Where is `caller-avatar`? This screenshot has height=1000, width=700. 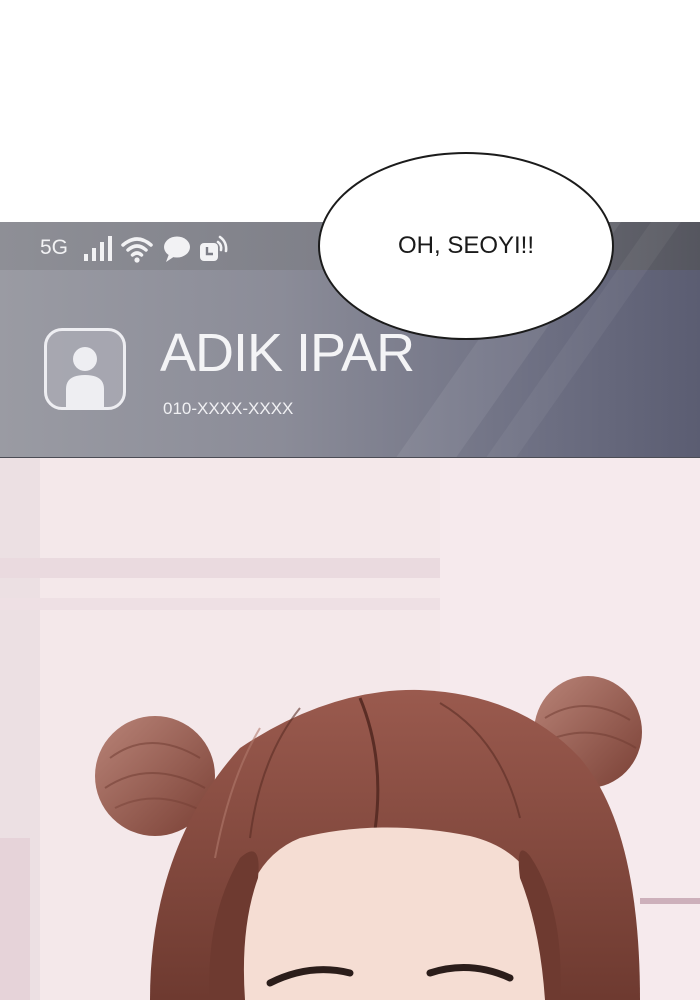 caller-avatar is located at coordinates (85, 369).